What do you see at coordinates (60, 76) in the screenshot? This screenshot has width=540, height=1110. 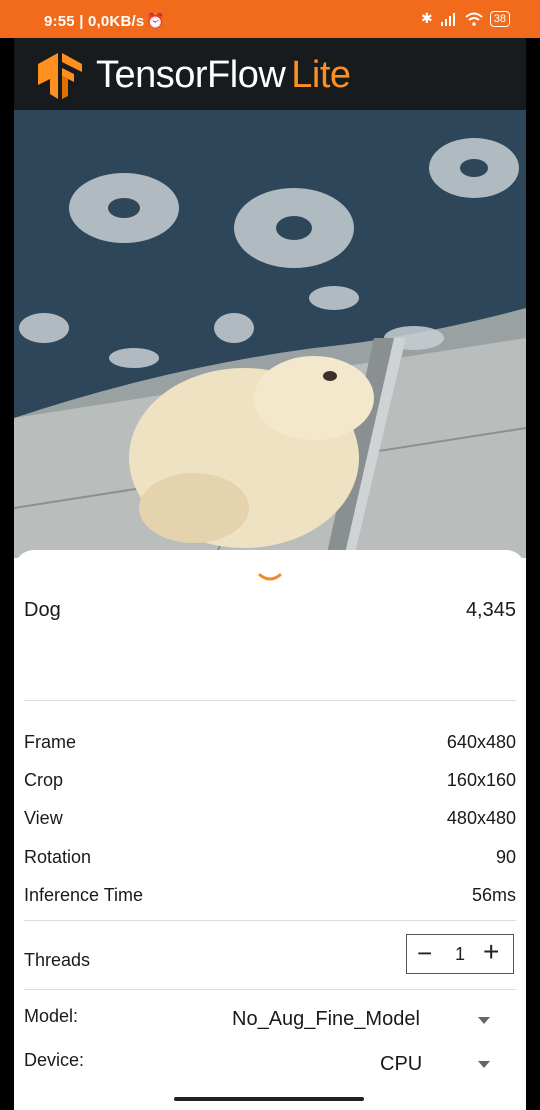 I see `tensorflow-logo` at bounding box center [60, 76].